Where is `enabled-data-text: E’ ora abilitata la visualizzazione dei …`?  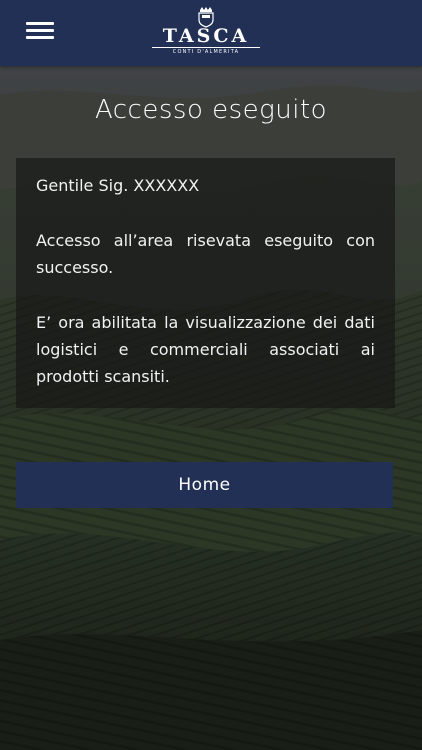
enabled-data-text: E’ ora abilitata la visualizzazione dei … is located at coordinates (205, 349).